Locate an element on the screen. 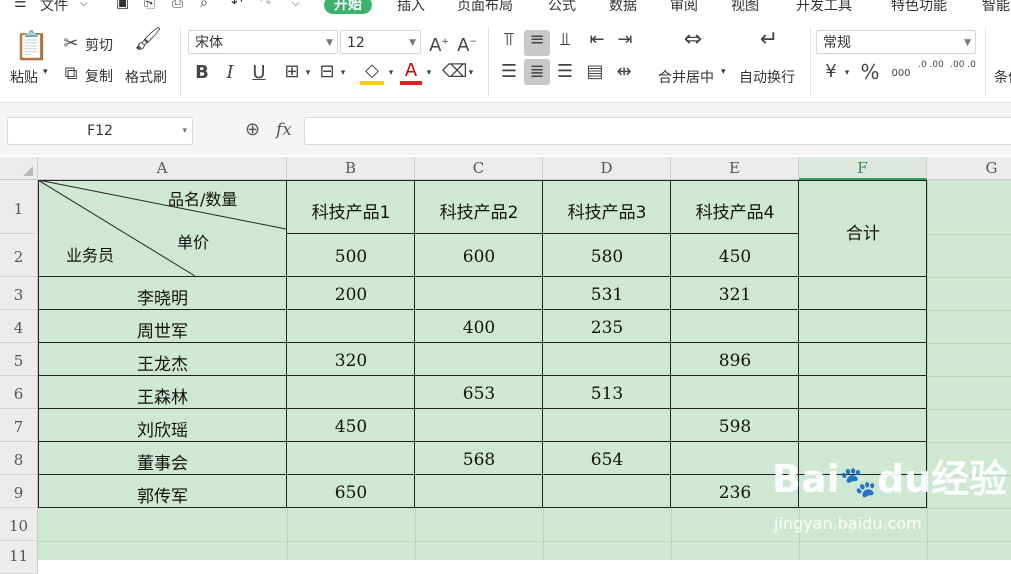 Image resolution: width=1011 pixels, height=574 pixels. column-header-b: B is located at coordinates (351, 168).